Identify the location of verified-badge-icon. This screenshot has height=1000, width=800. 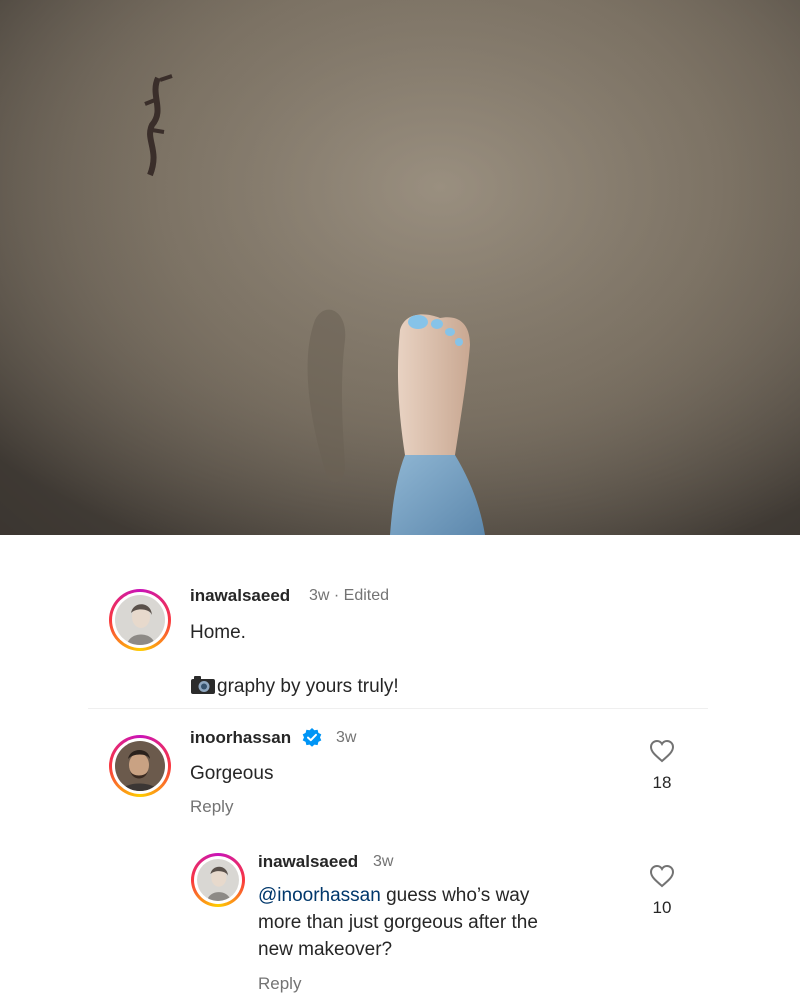
(312, 740).